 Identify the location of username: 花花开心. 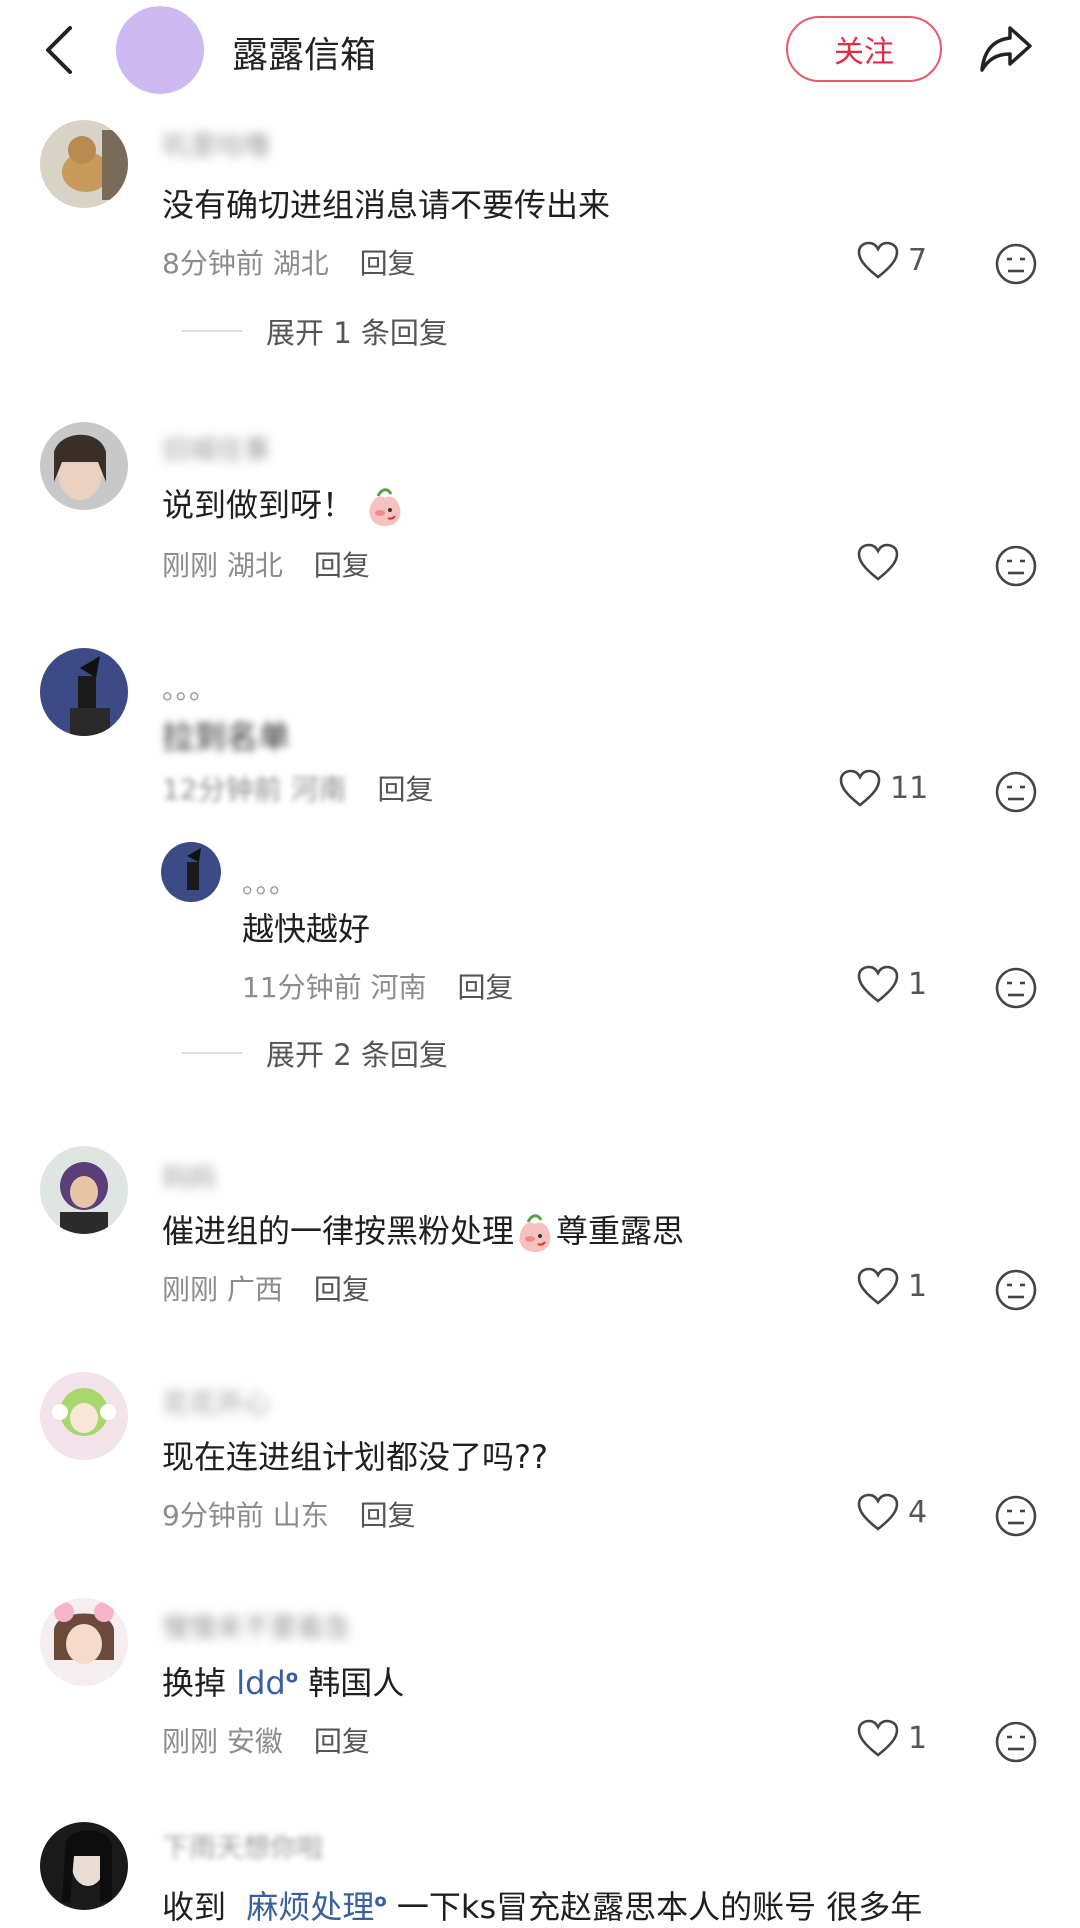
(216, 1401).